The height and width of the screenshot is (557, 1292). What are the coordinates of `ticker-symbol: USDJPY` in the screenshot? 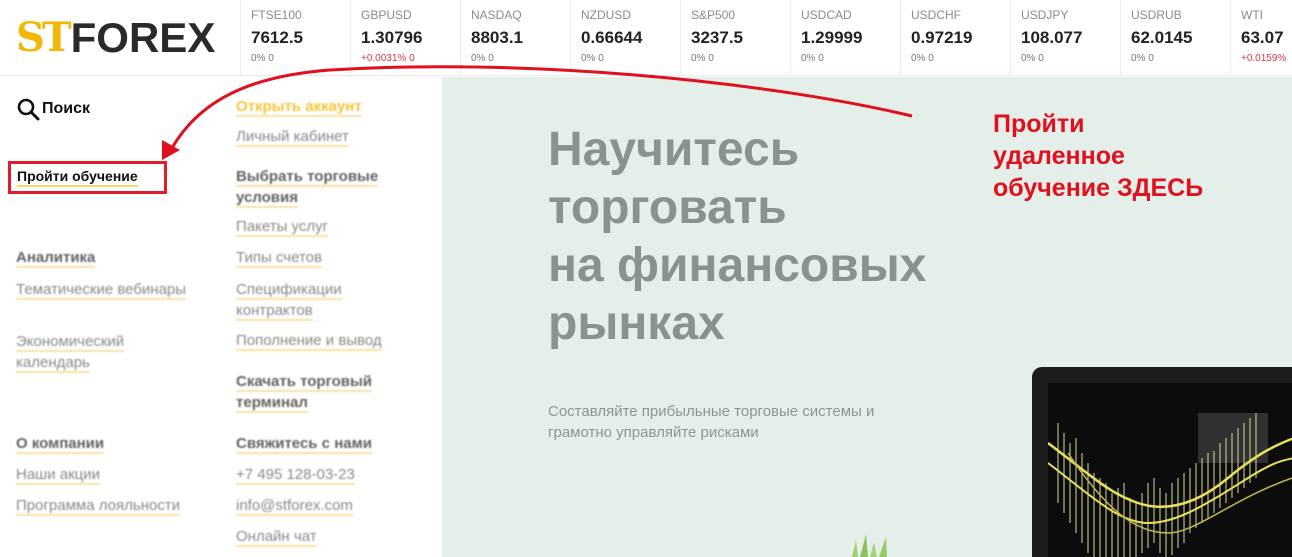 It's located at (1045, 15).